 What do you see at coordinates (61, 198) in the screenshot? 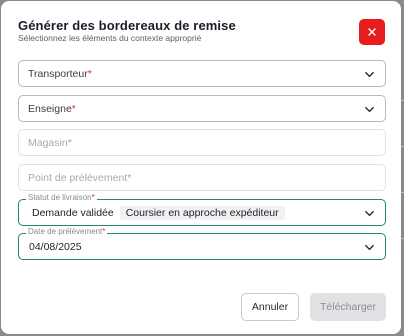
I see `statut-livraison-label: Statut de livraison*` at bounding box center [61, 198].